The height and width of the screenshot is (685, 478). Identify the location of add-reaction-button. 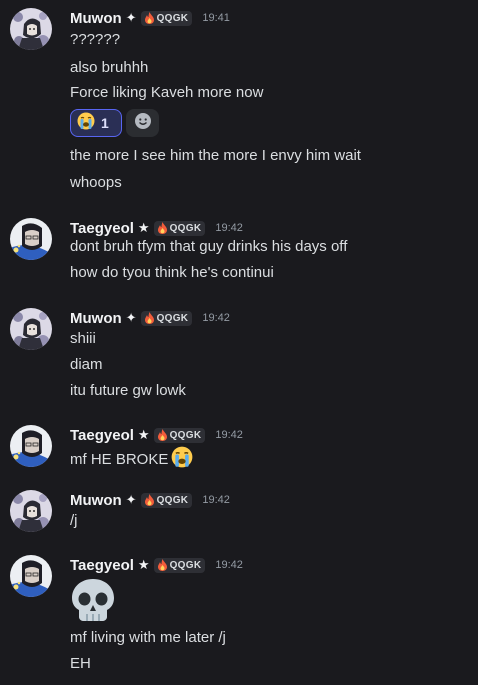
(142, 123).